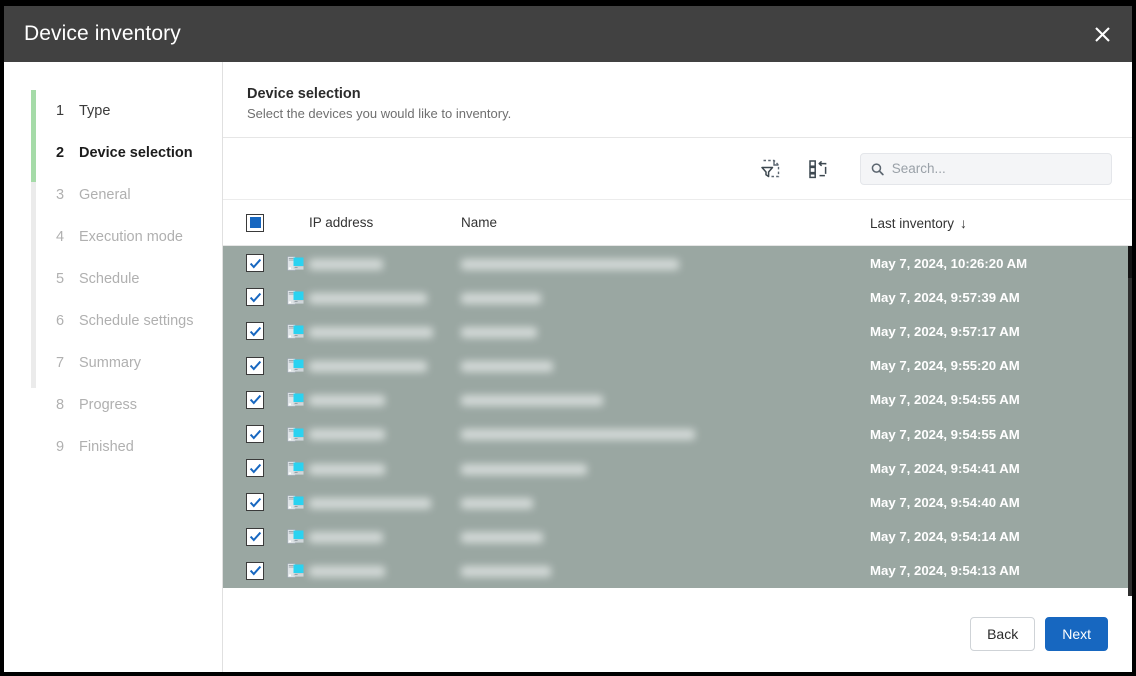  Describe the element at coordinates (1076, 634) in the screenshot. I see `next-button: Next` at that location.